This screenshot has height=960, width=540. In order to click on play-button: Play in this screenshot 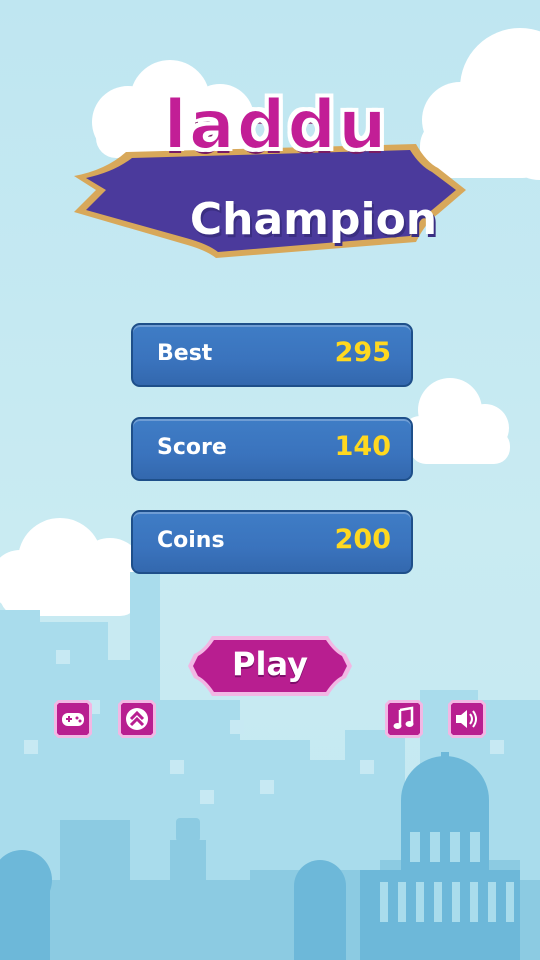, I will do `click(270, 666)`.